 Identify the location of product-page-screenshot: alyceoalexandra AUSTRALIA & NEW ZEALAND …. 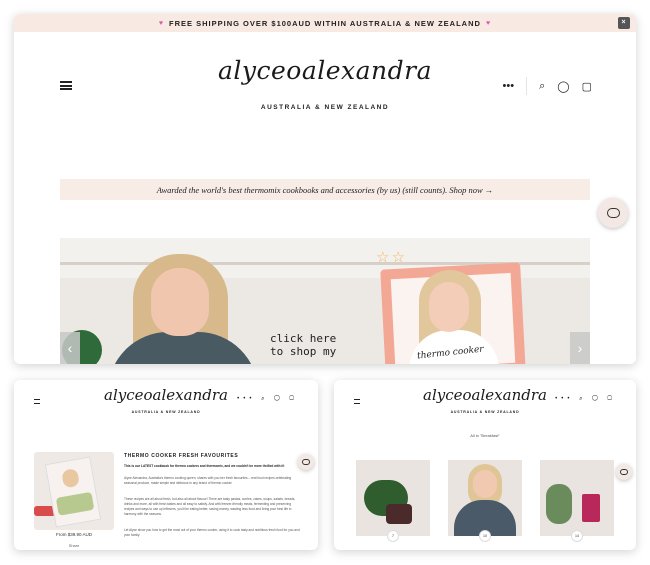
(166, 465).